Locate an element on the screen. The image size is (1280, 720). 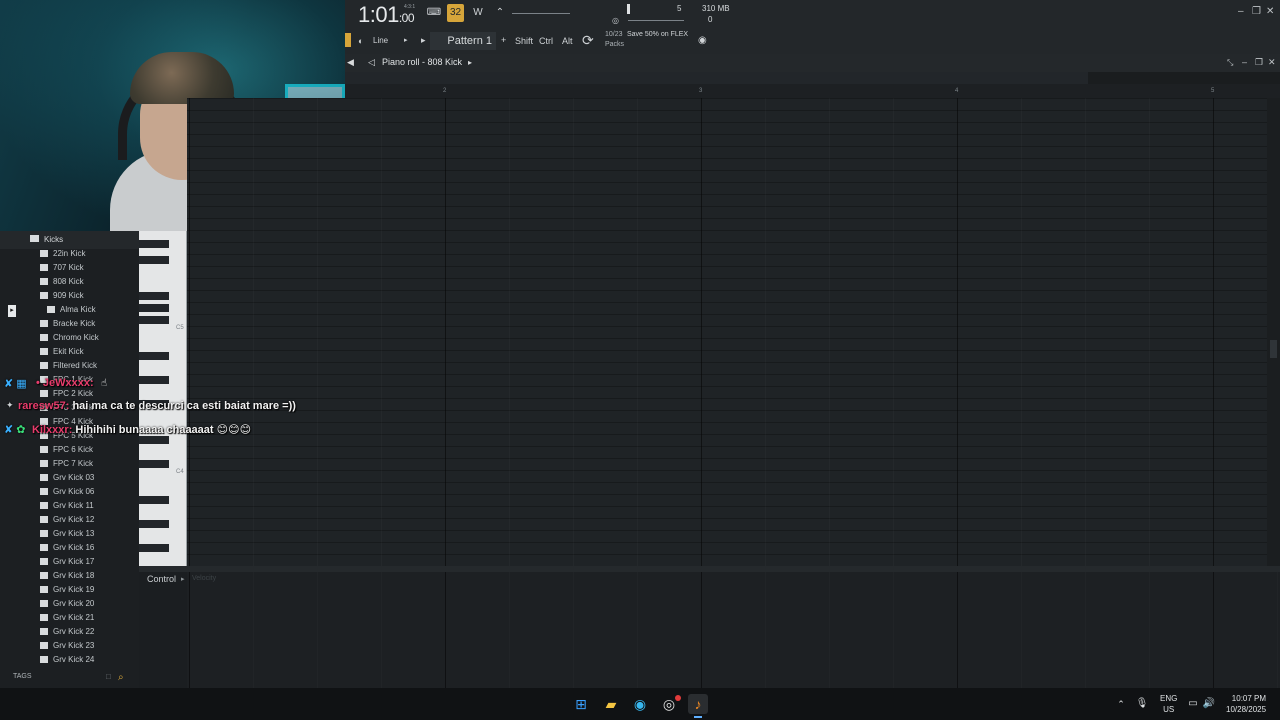
windows-start-icon: ⊞ is located at coordinates (581, 704).